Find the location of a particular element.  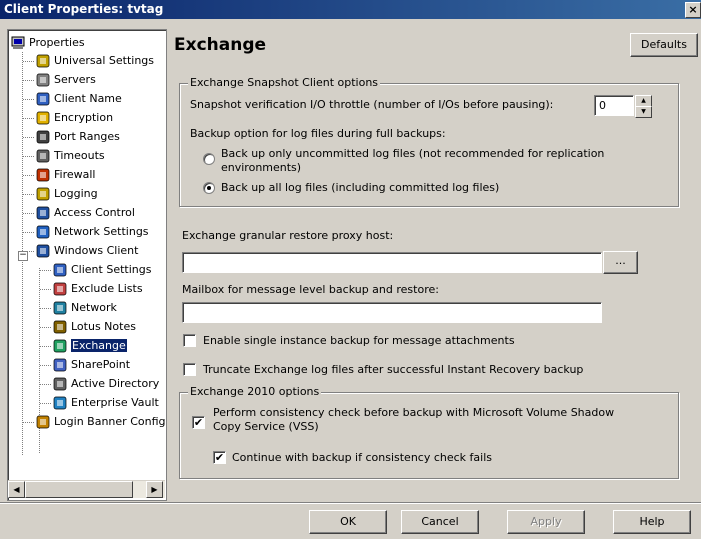

tree-horizontal-scrollbar: ◀ ▶ is located at coordinates (86, 489).